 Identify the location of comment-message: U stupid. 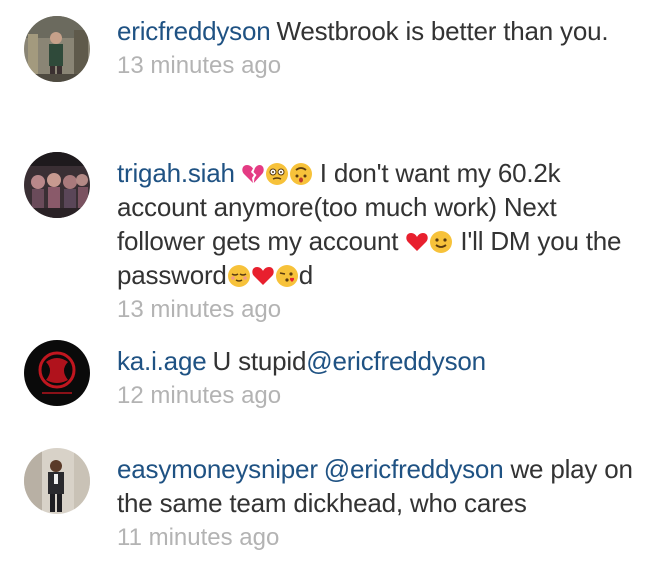
(259, 361).